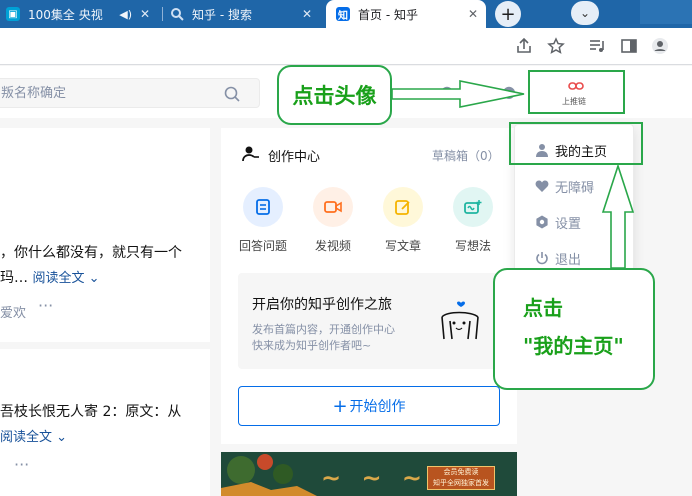  Describe the element at coordinates (263, 207) in the screenshot. I see `answer-icon` at that location.